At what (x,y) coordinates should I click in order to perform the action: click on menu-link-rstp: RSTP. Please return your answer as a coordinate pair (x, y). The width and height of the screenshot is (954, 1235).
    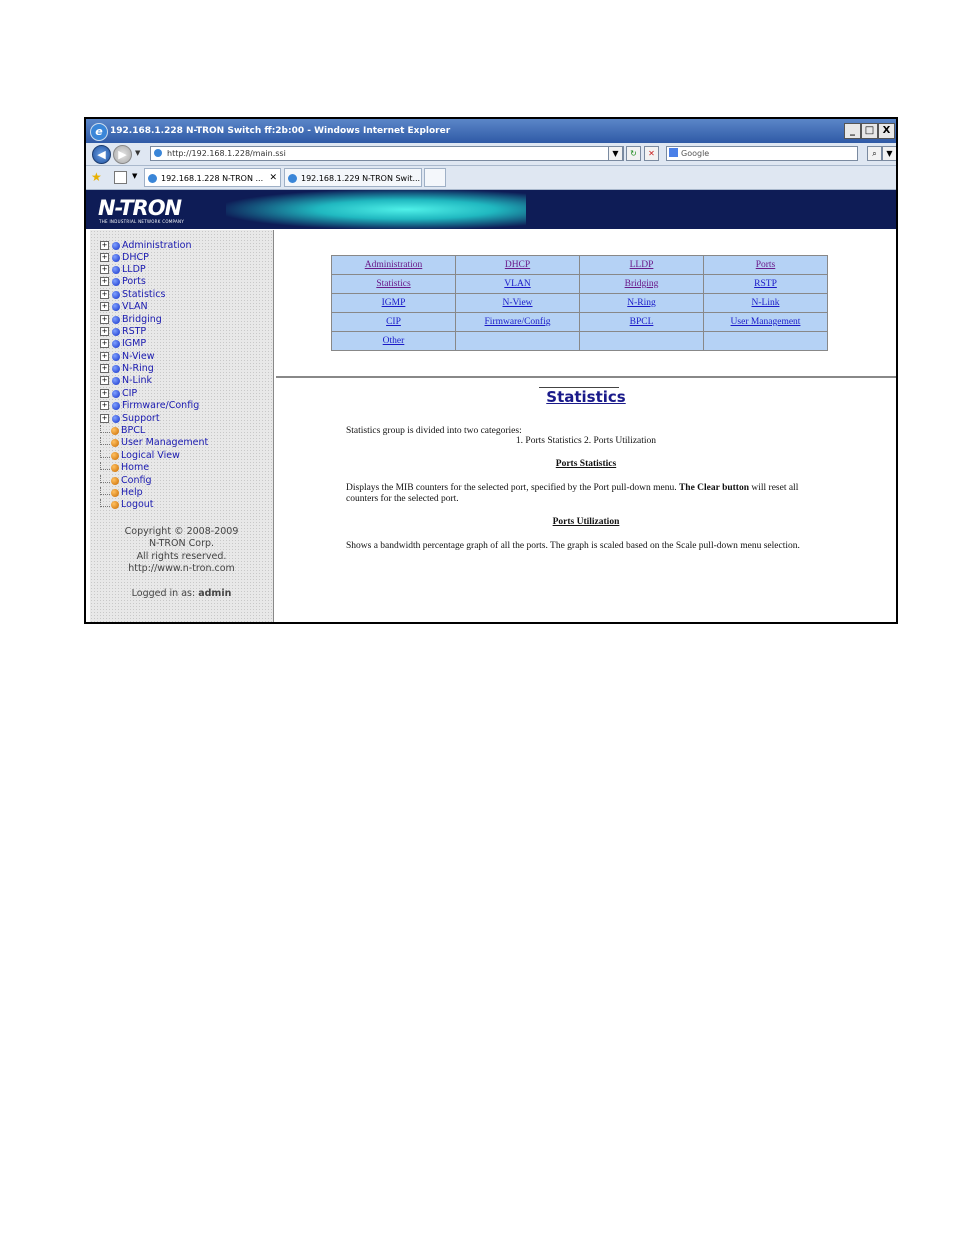
    Looking at the image, I should click on (765, 284).